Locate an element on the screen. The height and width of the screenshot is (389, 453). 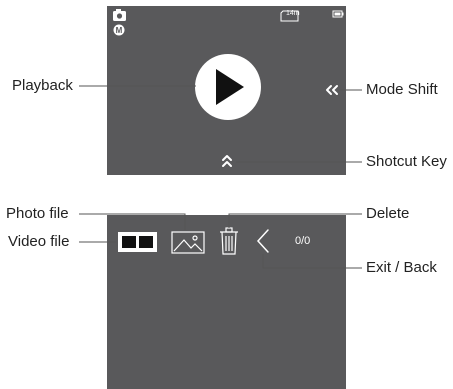
manual-mode-icon: M is located at coordinates (119, 30).